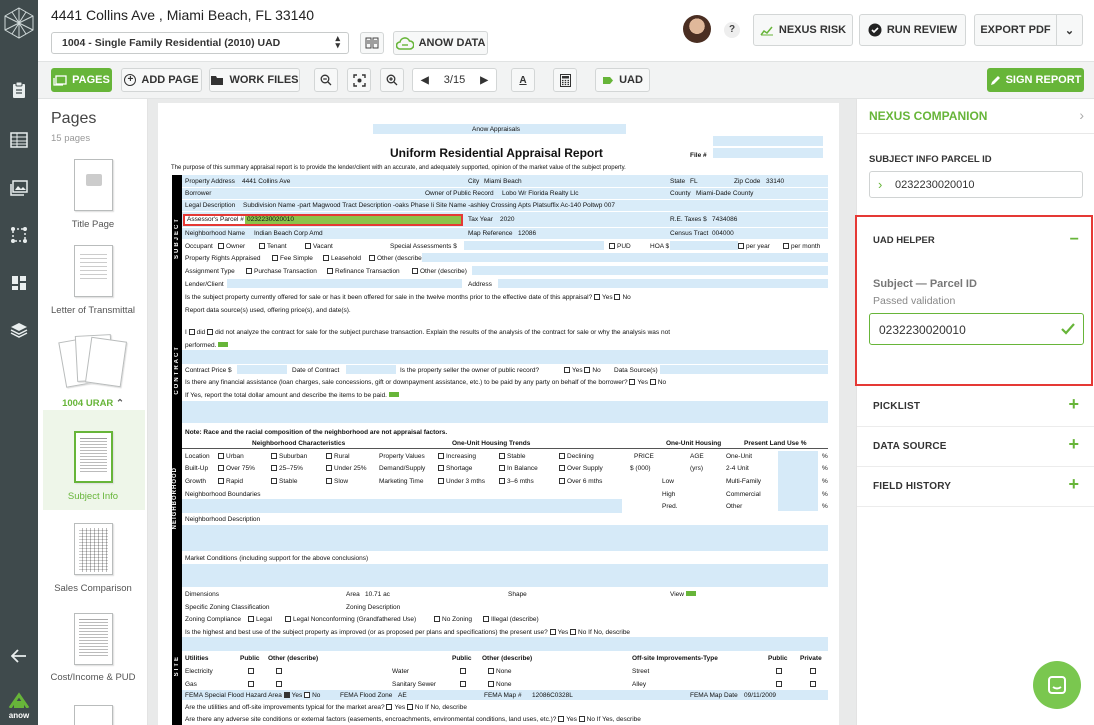 The image size is (1094, 725). I want to click on lender-client-label: Lender/Client, so click(204, 284).